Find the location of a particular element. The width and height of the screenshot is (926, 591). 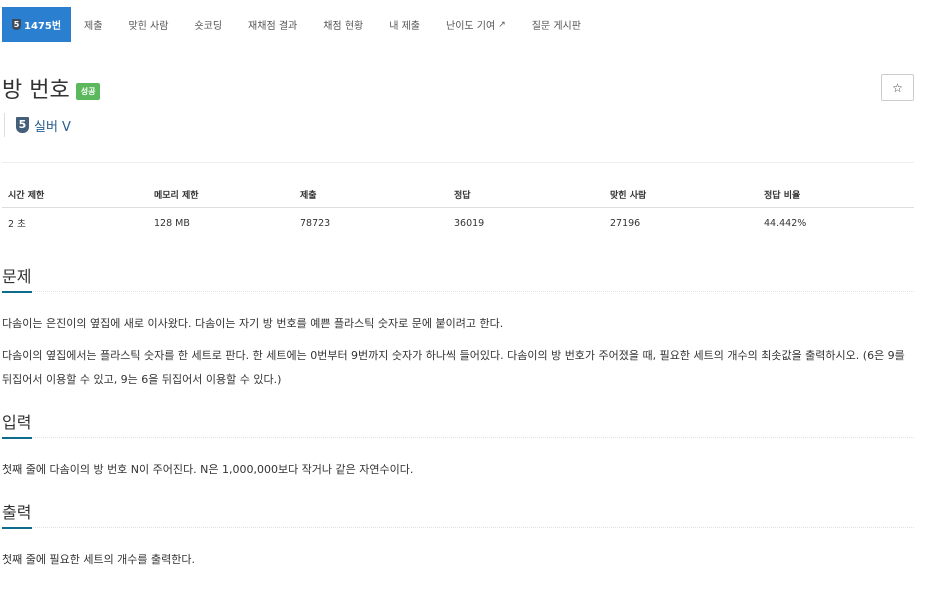

table-header: 제출 is located at coordinates (371, 194).